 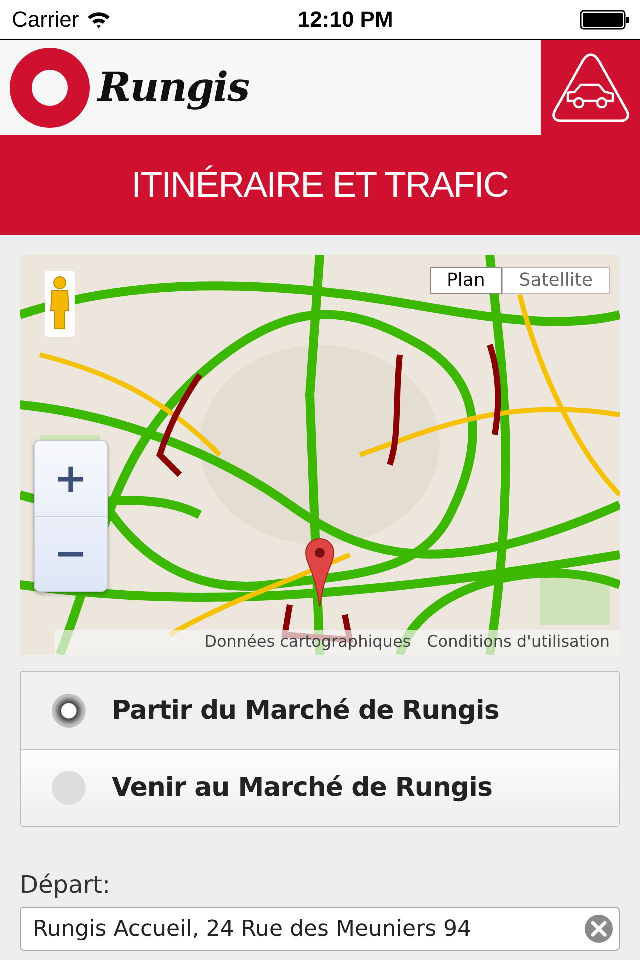 I want to click on logo-wordmark: Rungis, so click(x=174, y=87).